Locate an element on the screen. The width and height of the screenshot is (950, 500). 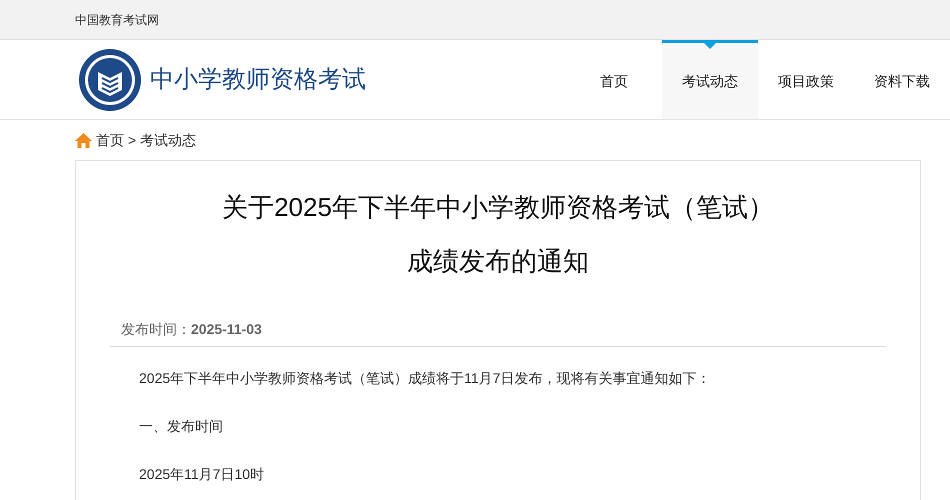
date-label: 发布时间： is located at coordinates (156, 329).